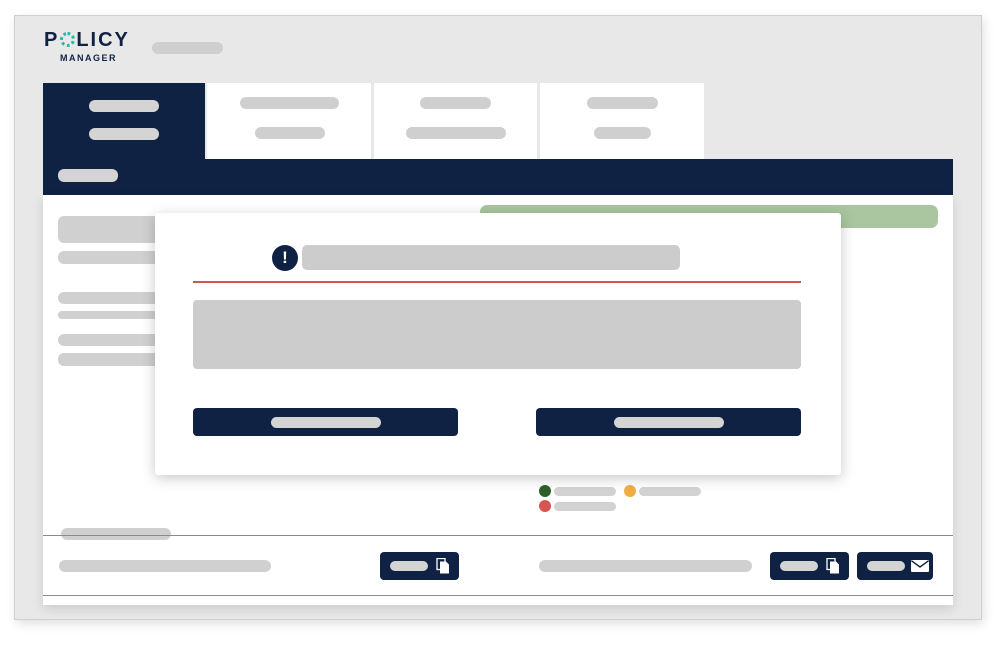 This screenshot has width=1006, height=647. I want to click on dialog-secondary-button, so click(668, 422).